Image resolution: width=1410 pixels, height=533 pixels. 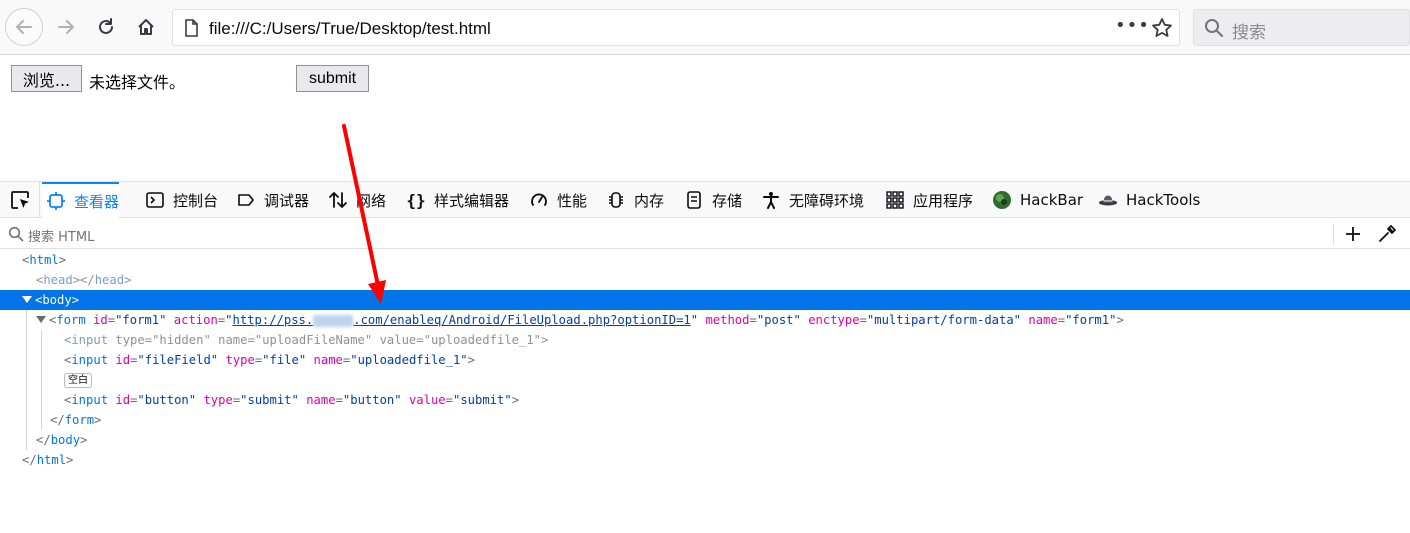 I want to click on tab-inspector: 查看器, so click(x=81, y=200).